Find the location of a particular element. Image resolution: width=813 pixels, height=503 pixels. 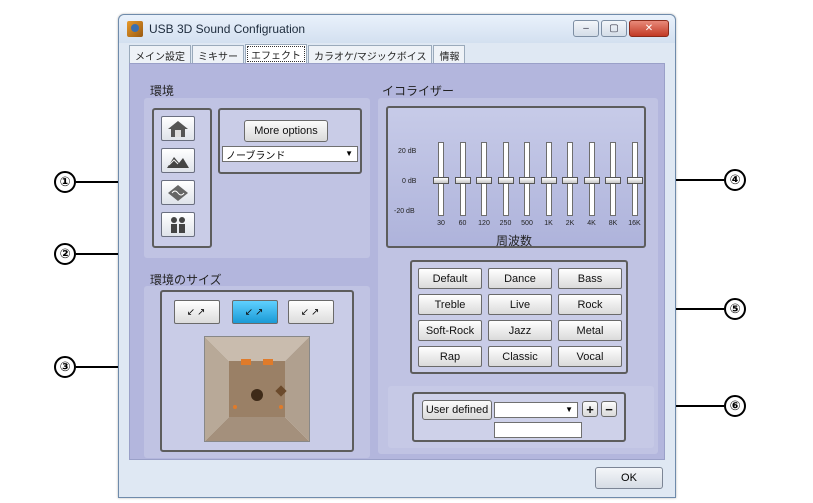

user-defined-group: User defined ▼ + − is located at coordinates (519, 417).